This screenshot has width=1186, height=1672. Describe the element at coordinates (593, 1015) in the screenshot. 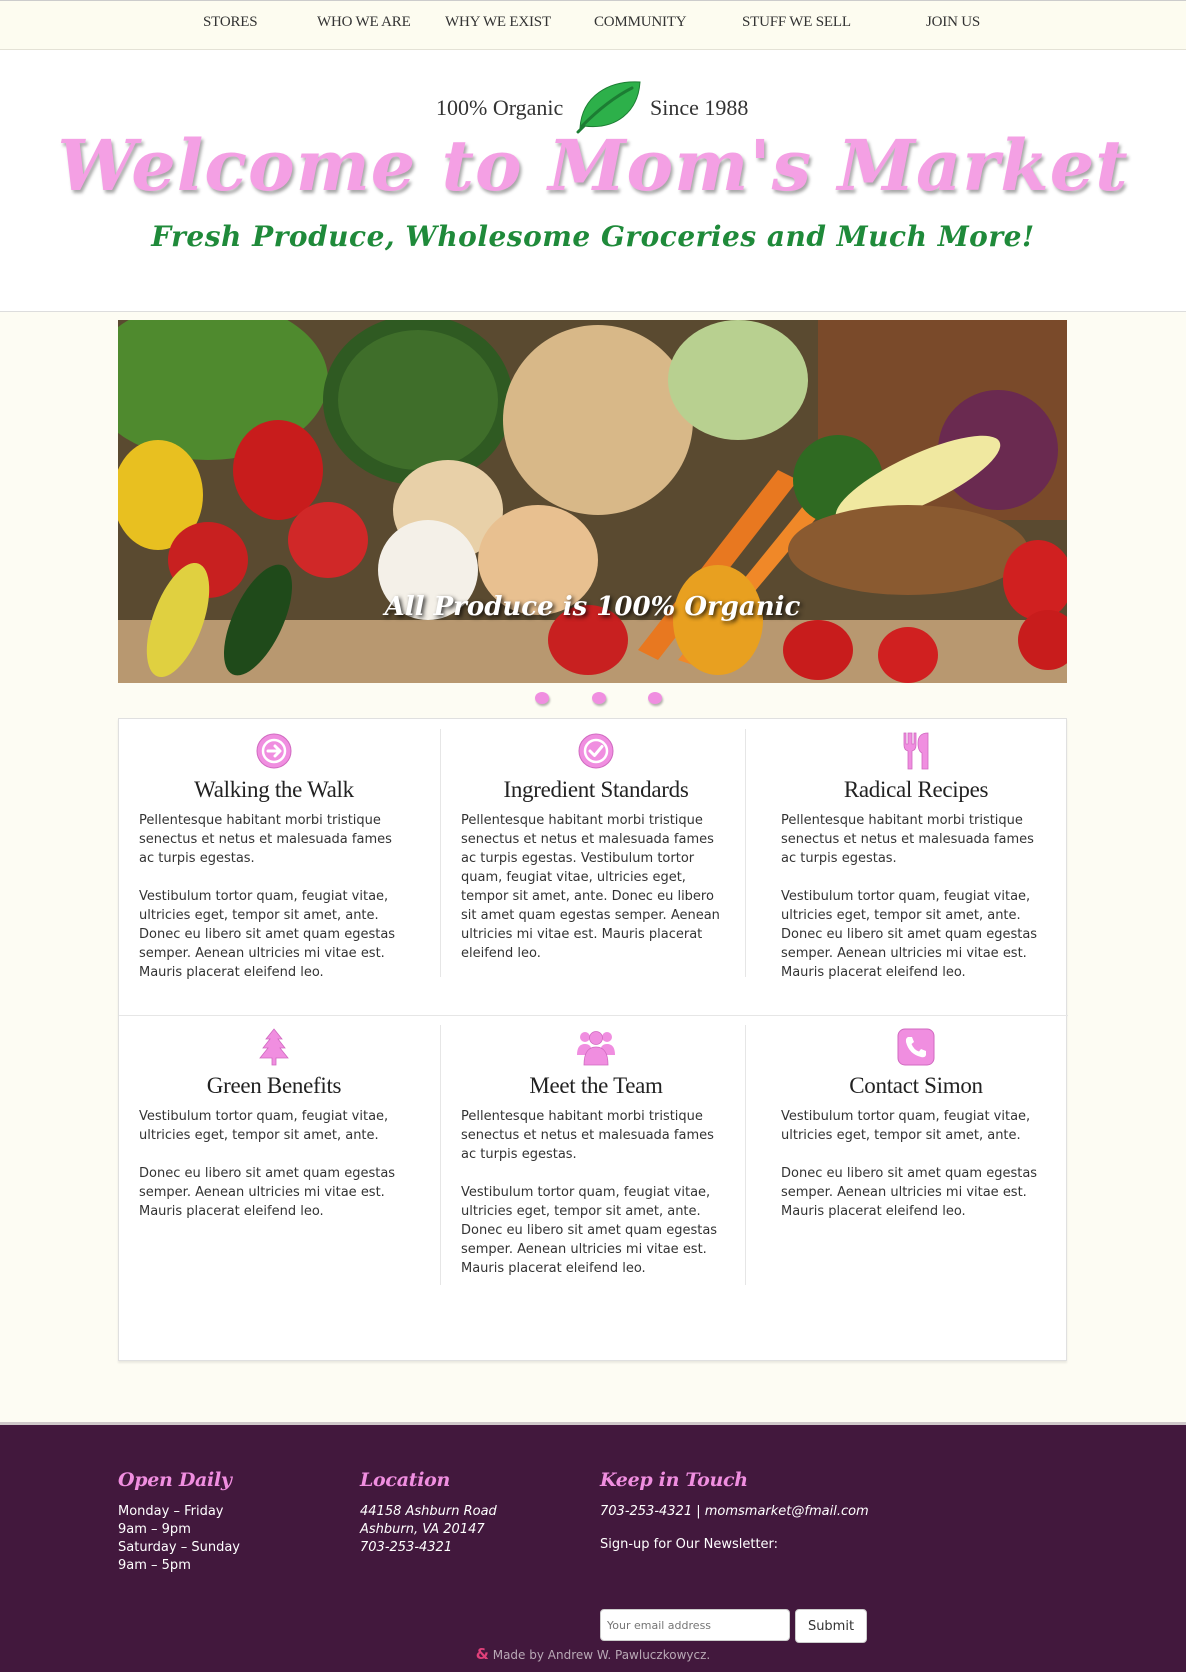

I see `row-divider` at that location.